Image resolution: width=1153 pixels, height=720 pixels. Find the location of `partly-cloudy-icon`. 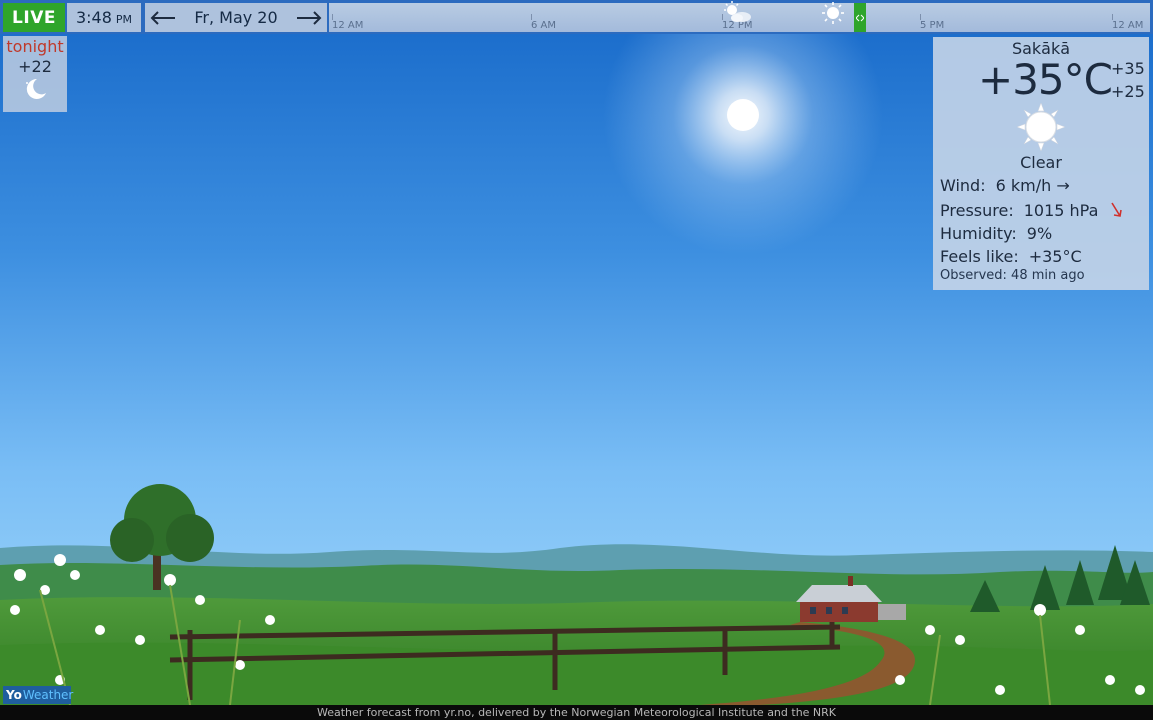

partly-cloudy-icon is located at coordinates (737, 11).